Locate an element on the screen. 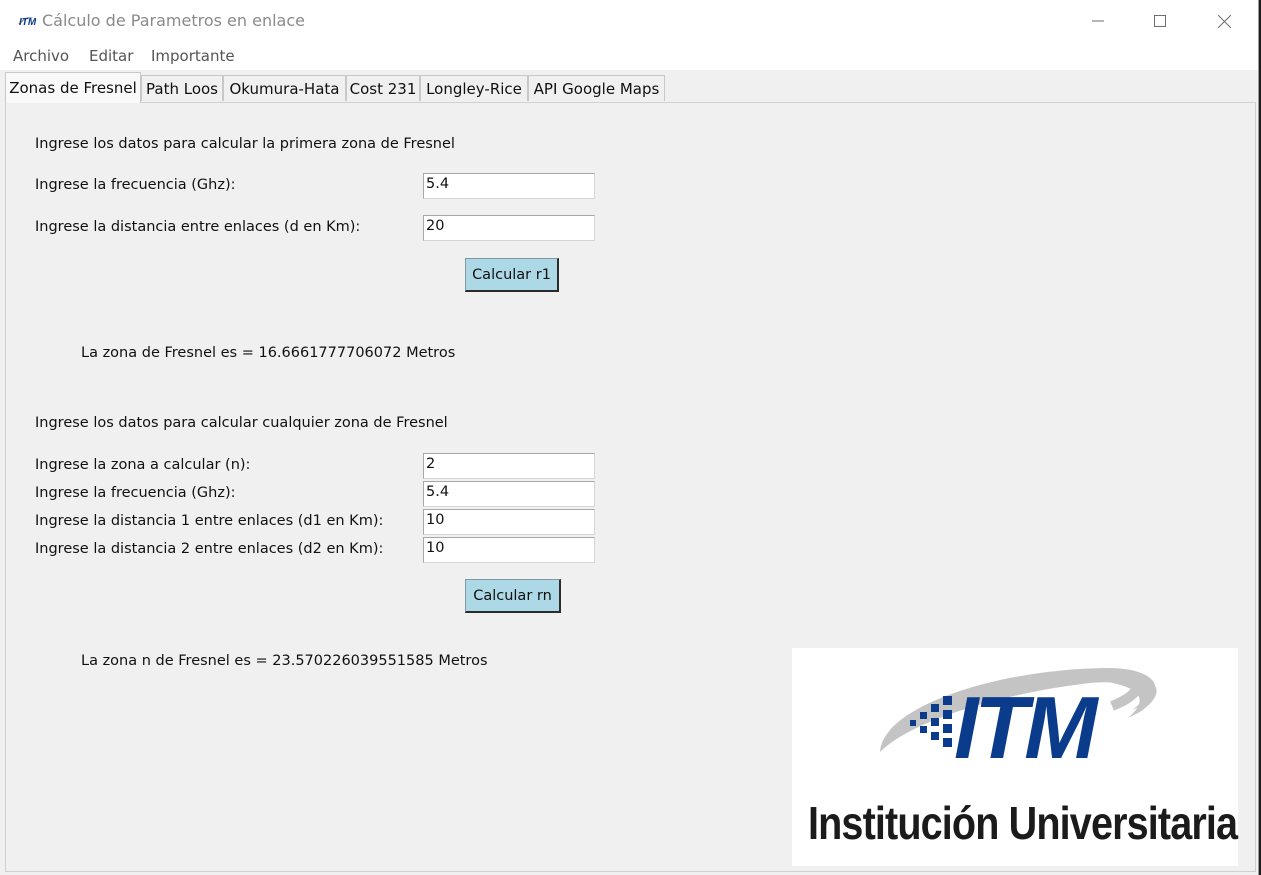 This screenshot has width=1261, height=875. maximize-button is located at coordinates (1160, 21).